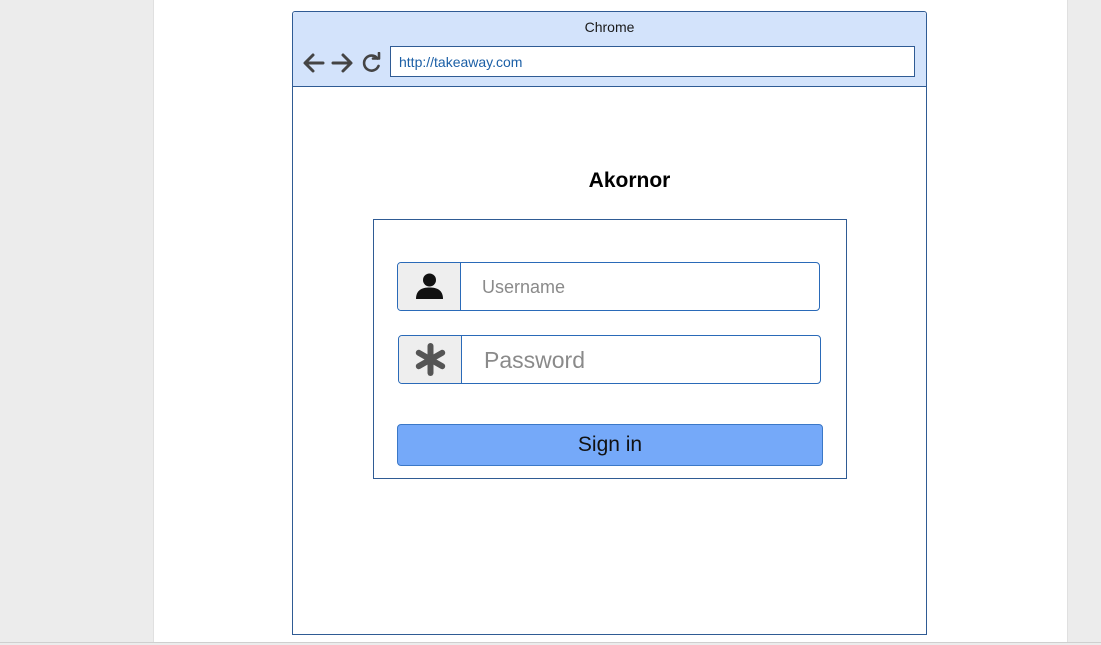  I want to click on browser-toolbar: Chrome http://takeaway.com, so click(609, 49).